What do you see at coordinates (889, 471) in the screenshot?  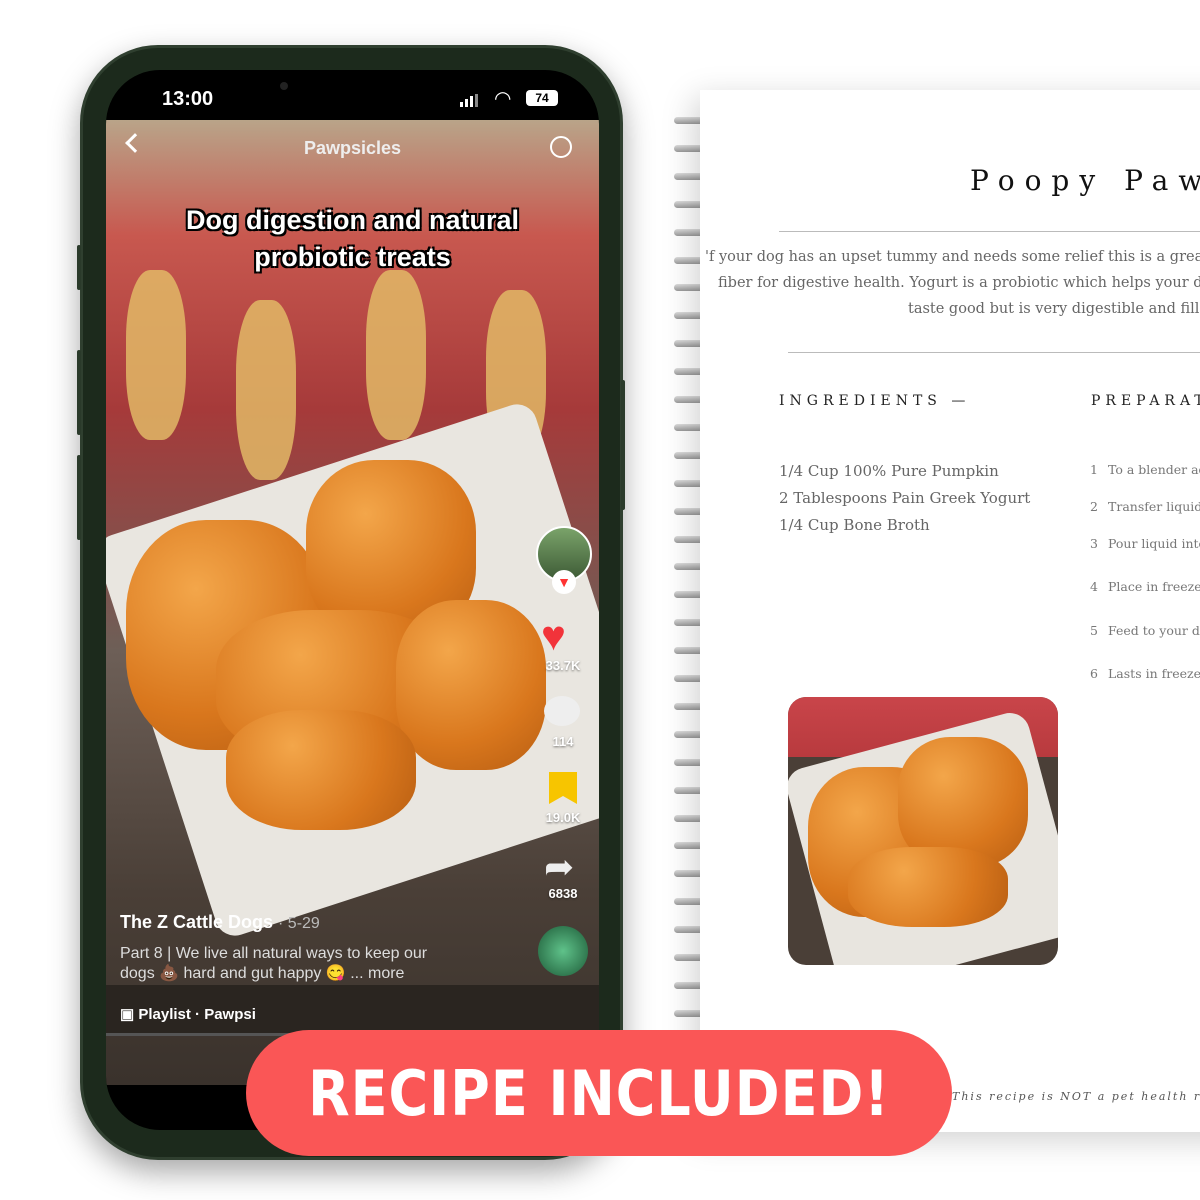 I see `ingredient: 1/4 Cup 100% Pure Pumpkin` at bounding box center [889, 471].